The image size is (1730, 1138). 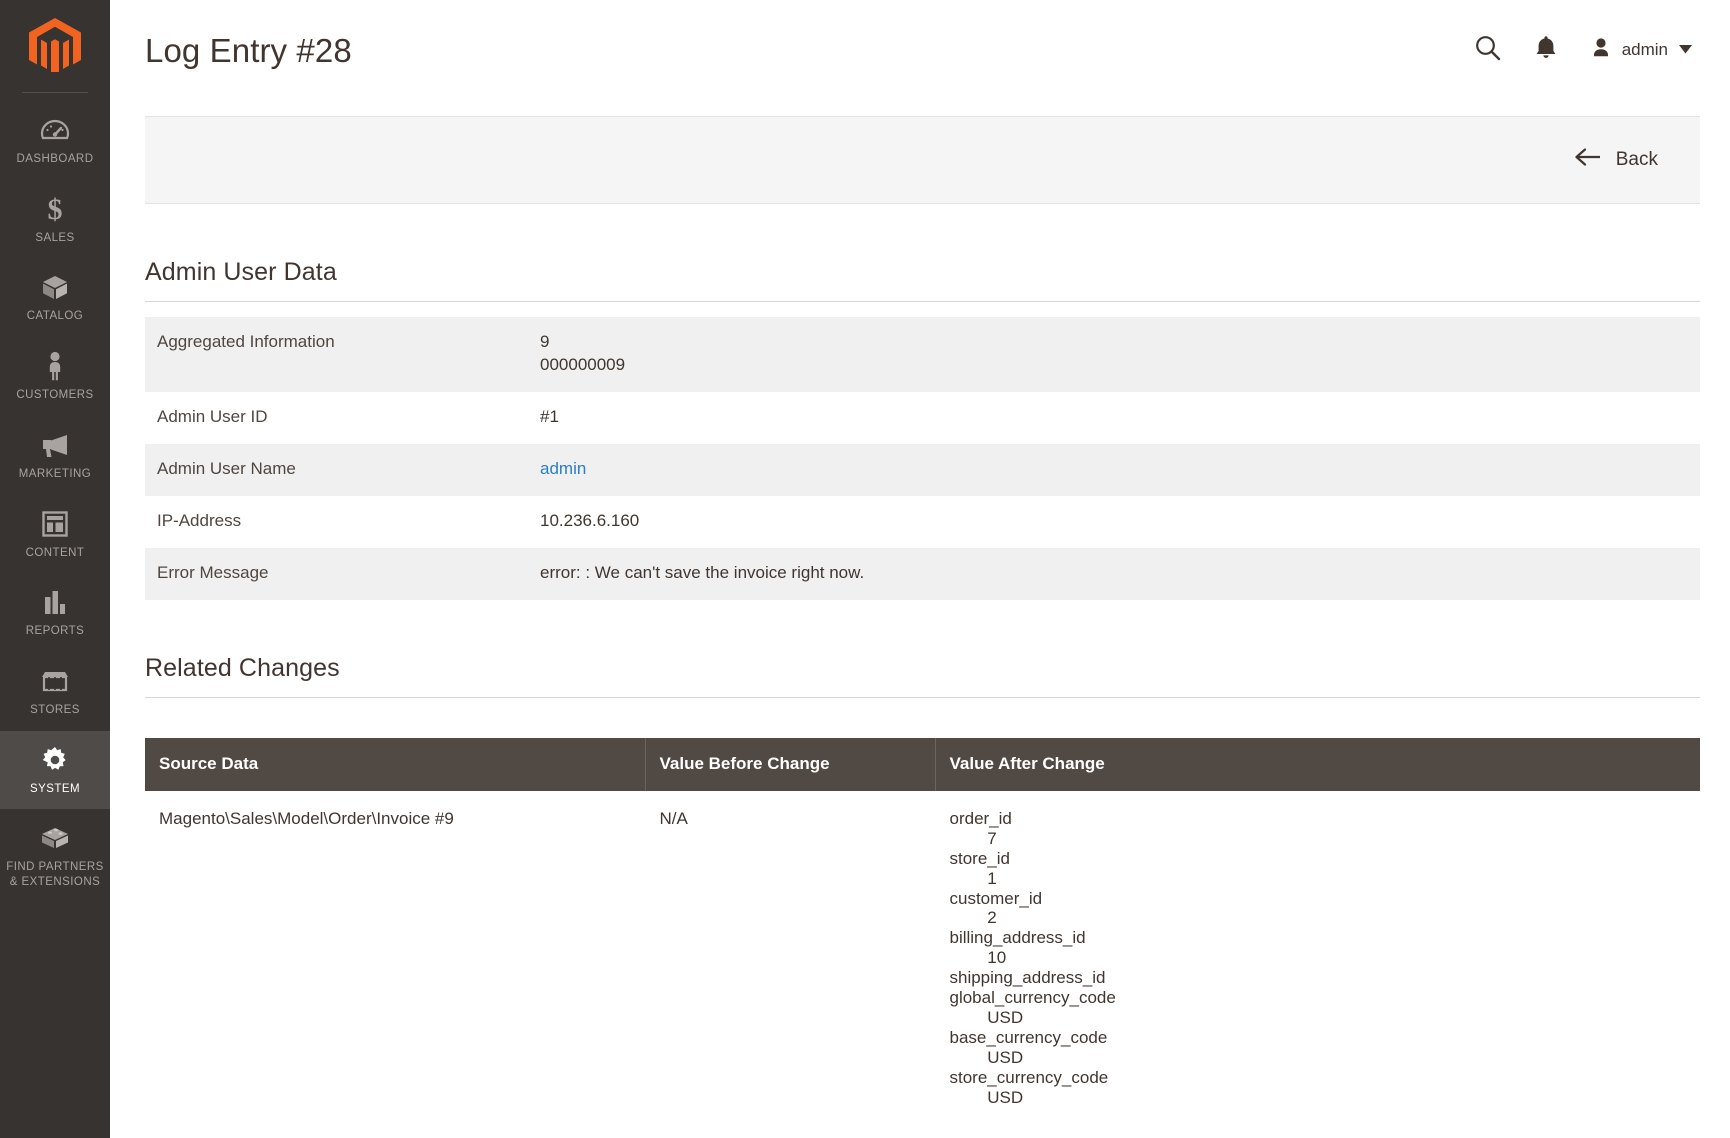 I want to click on person-icon, so click(x=55, y=366).